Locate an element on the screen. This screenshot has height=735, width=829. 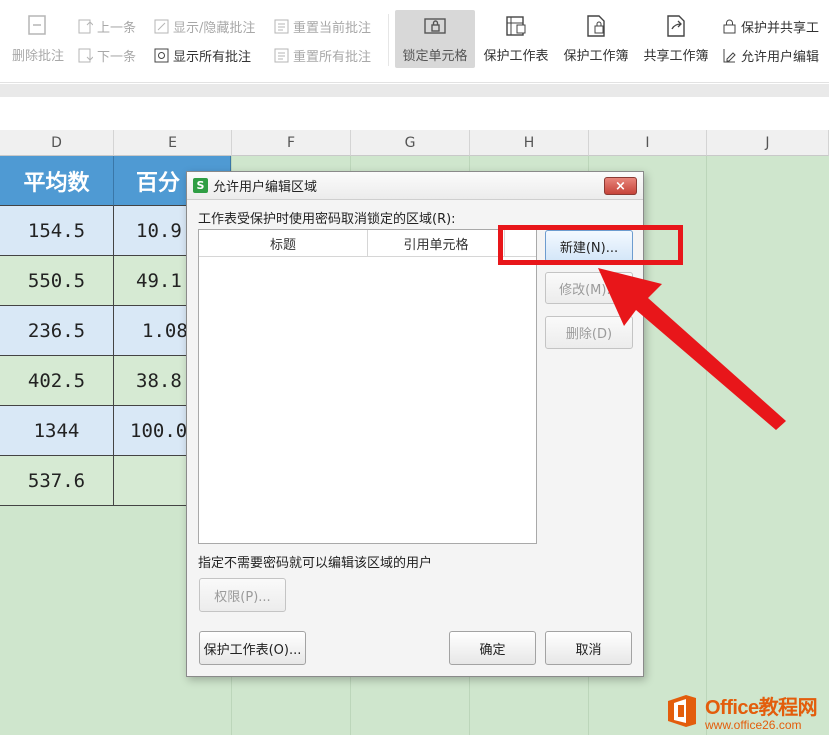
cell-value: 1344 is located at coordinates (56, 430).